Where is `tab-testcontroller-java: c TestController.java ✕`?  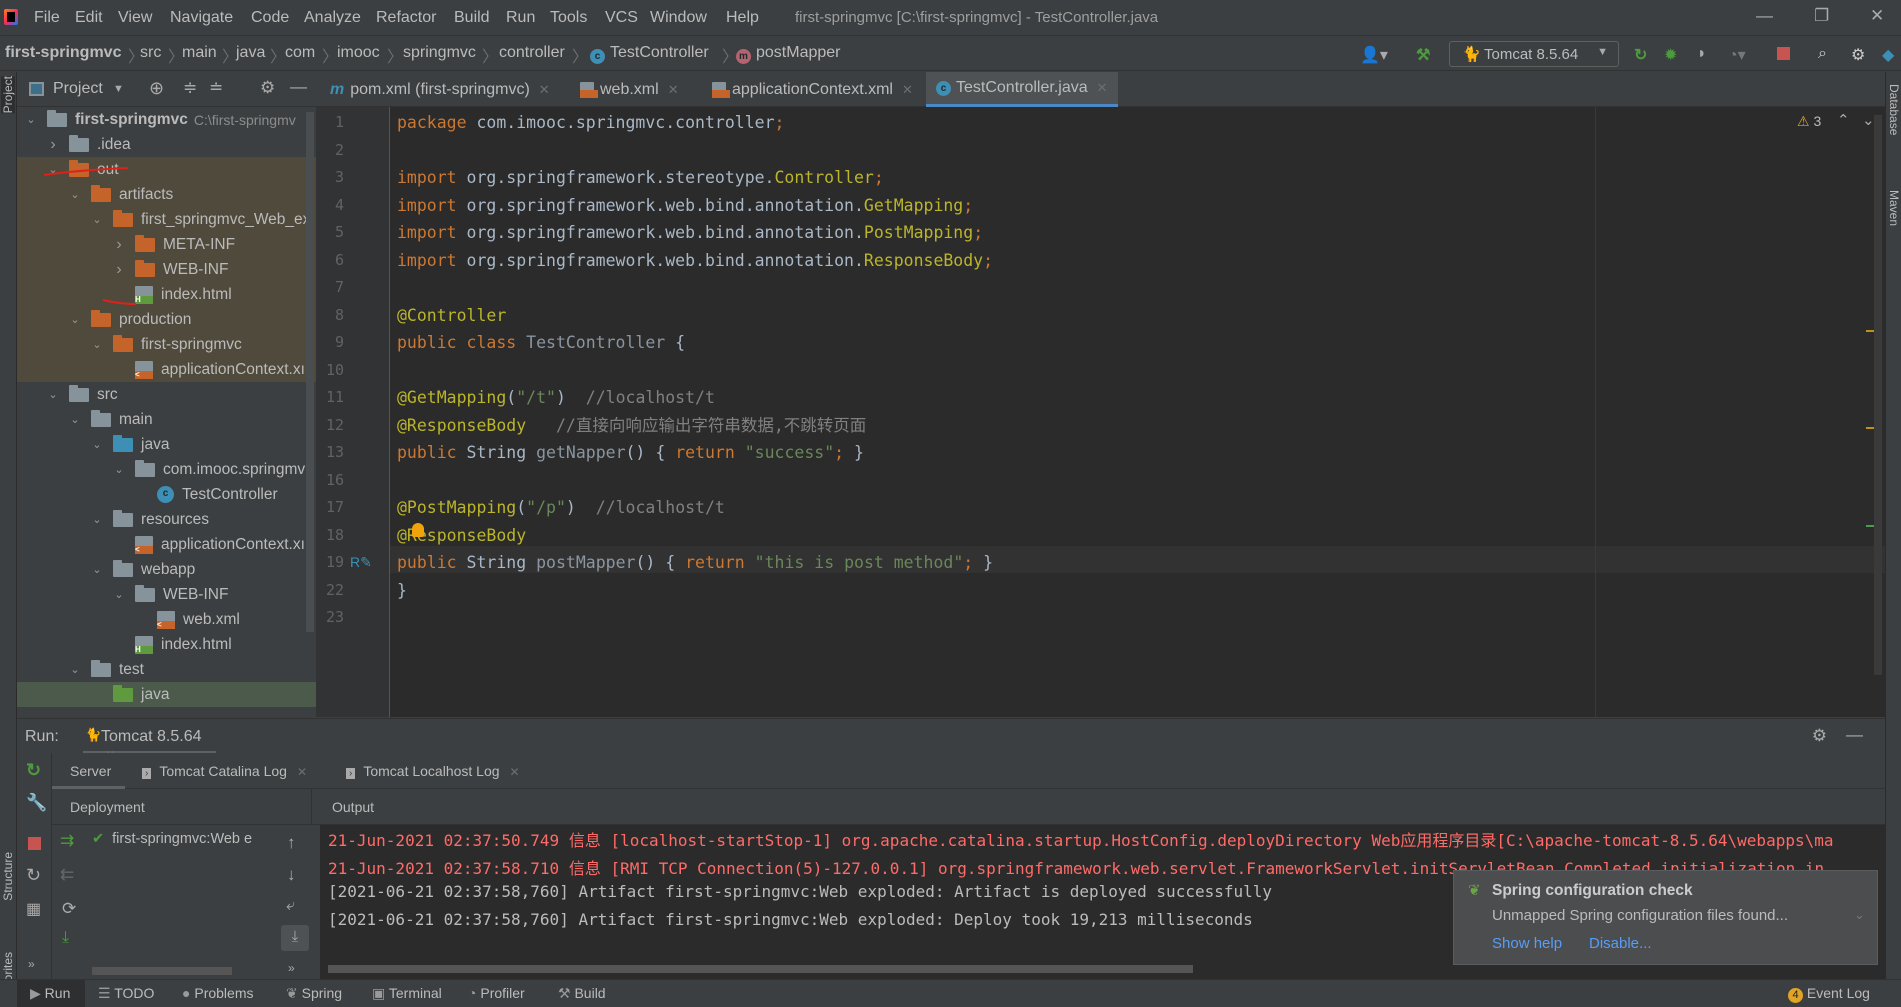
tab-testcontroller-java: c TestController.java ✕ is located at coordinates (1022, 89).